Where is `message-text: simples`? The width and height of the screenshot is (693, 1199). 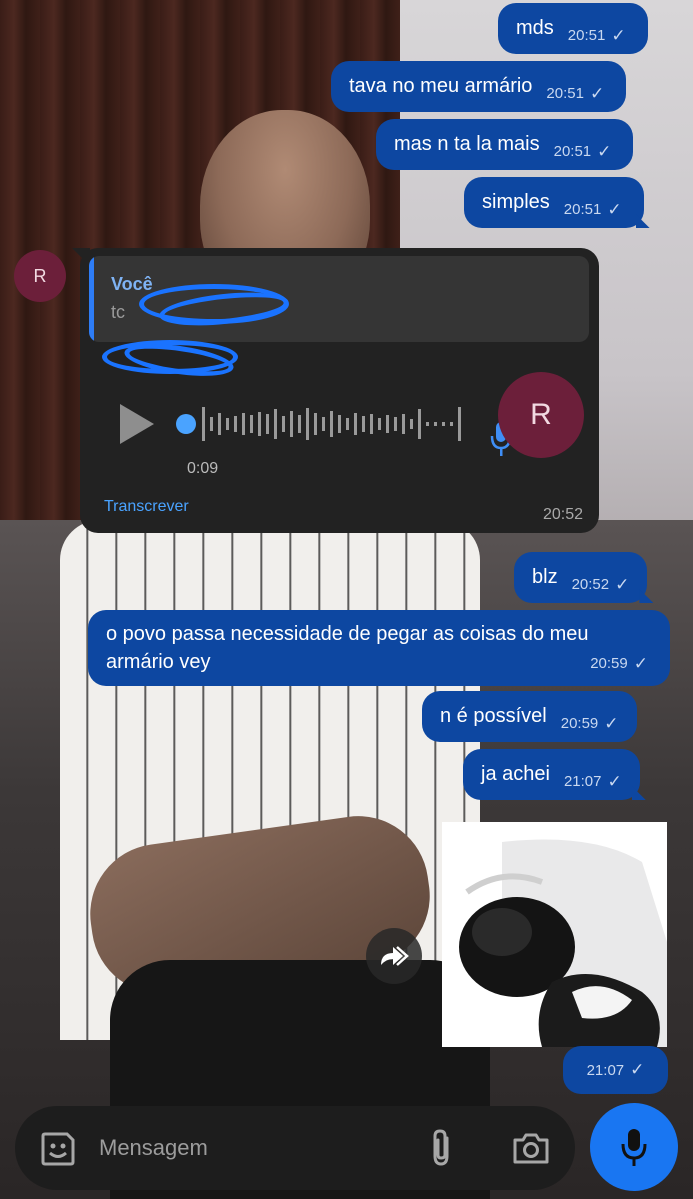
message-text: simples is located at coordinates (516, 202).